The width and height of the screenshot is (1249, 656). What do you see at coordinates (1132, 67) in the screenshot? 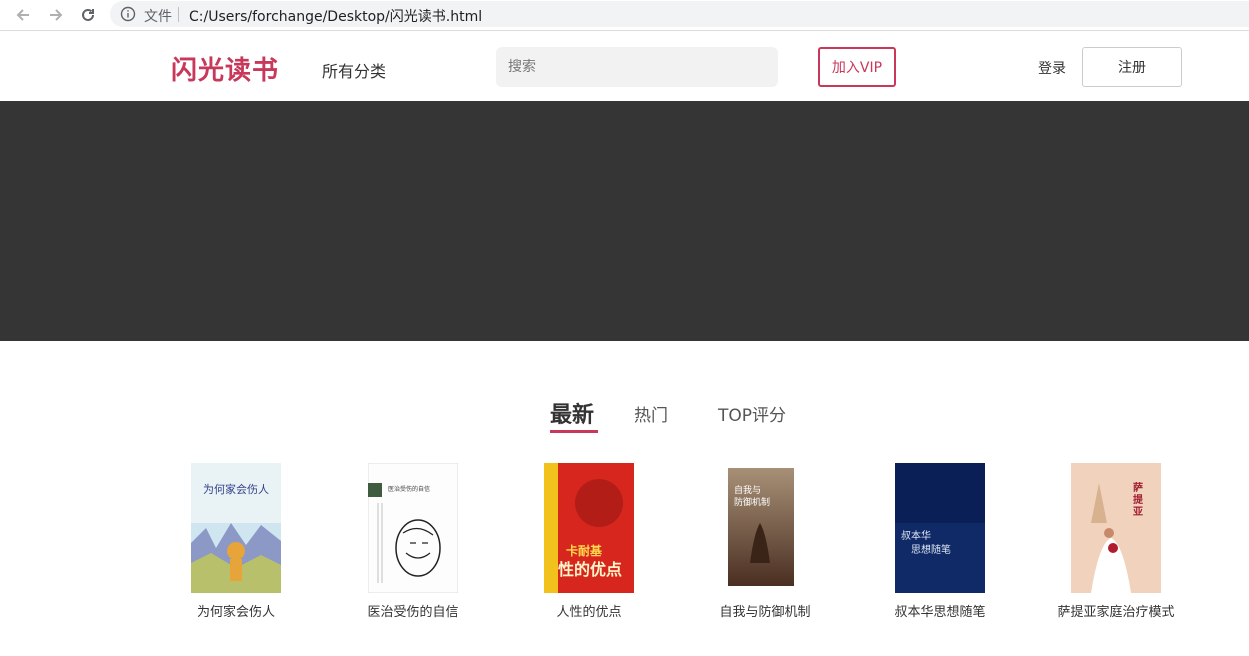
I see `register-button: 注册` at bounding box center [1132, 67].